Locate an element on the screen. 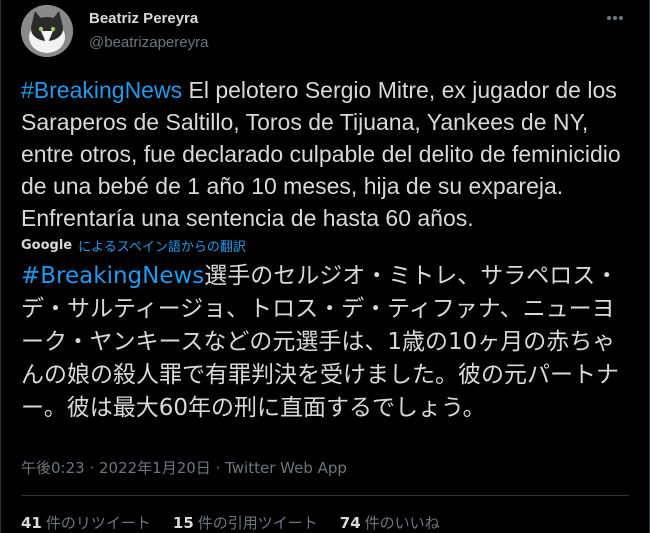 This screenshot has width=650, height=533. avatar is located at coordinates (47, 31).